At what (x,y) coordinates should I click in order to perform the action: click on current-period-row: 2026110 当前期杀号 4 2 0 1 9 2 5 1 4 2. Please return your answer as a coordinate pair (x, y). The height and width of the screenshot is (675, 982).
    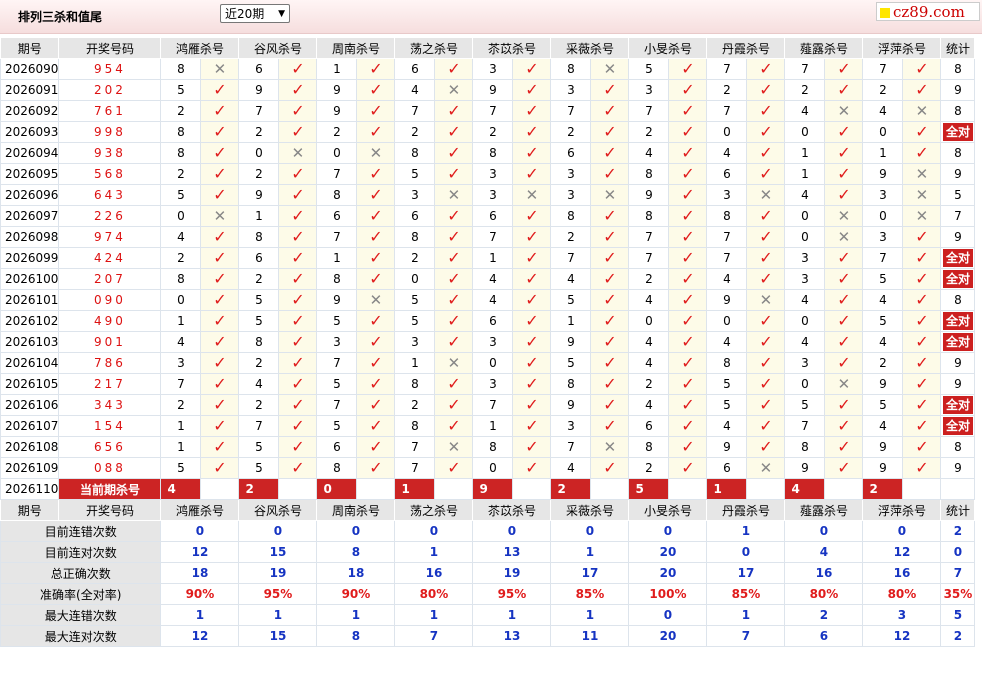
    Looking at the image, I should click on (488, 489).